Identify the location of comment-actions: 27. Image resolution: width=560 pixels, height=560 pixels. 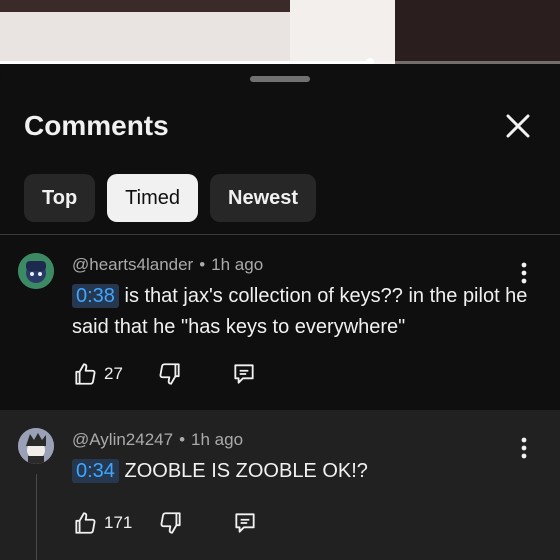
(164, 374).